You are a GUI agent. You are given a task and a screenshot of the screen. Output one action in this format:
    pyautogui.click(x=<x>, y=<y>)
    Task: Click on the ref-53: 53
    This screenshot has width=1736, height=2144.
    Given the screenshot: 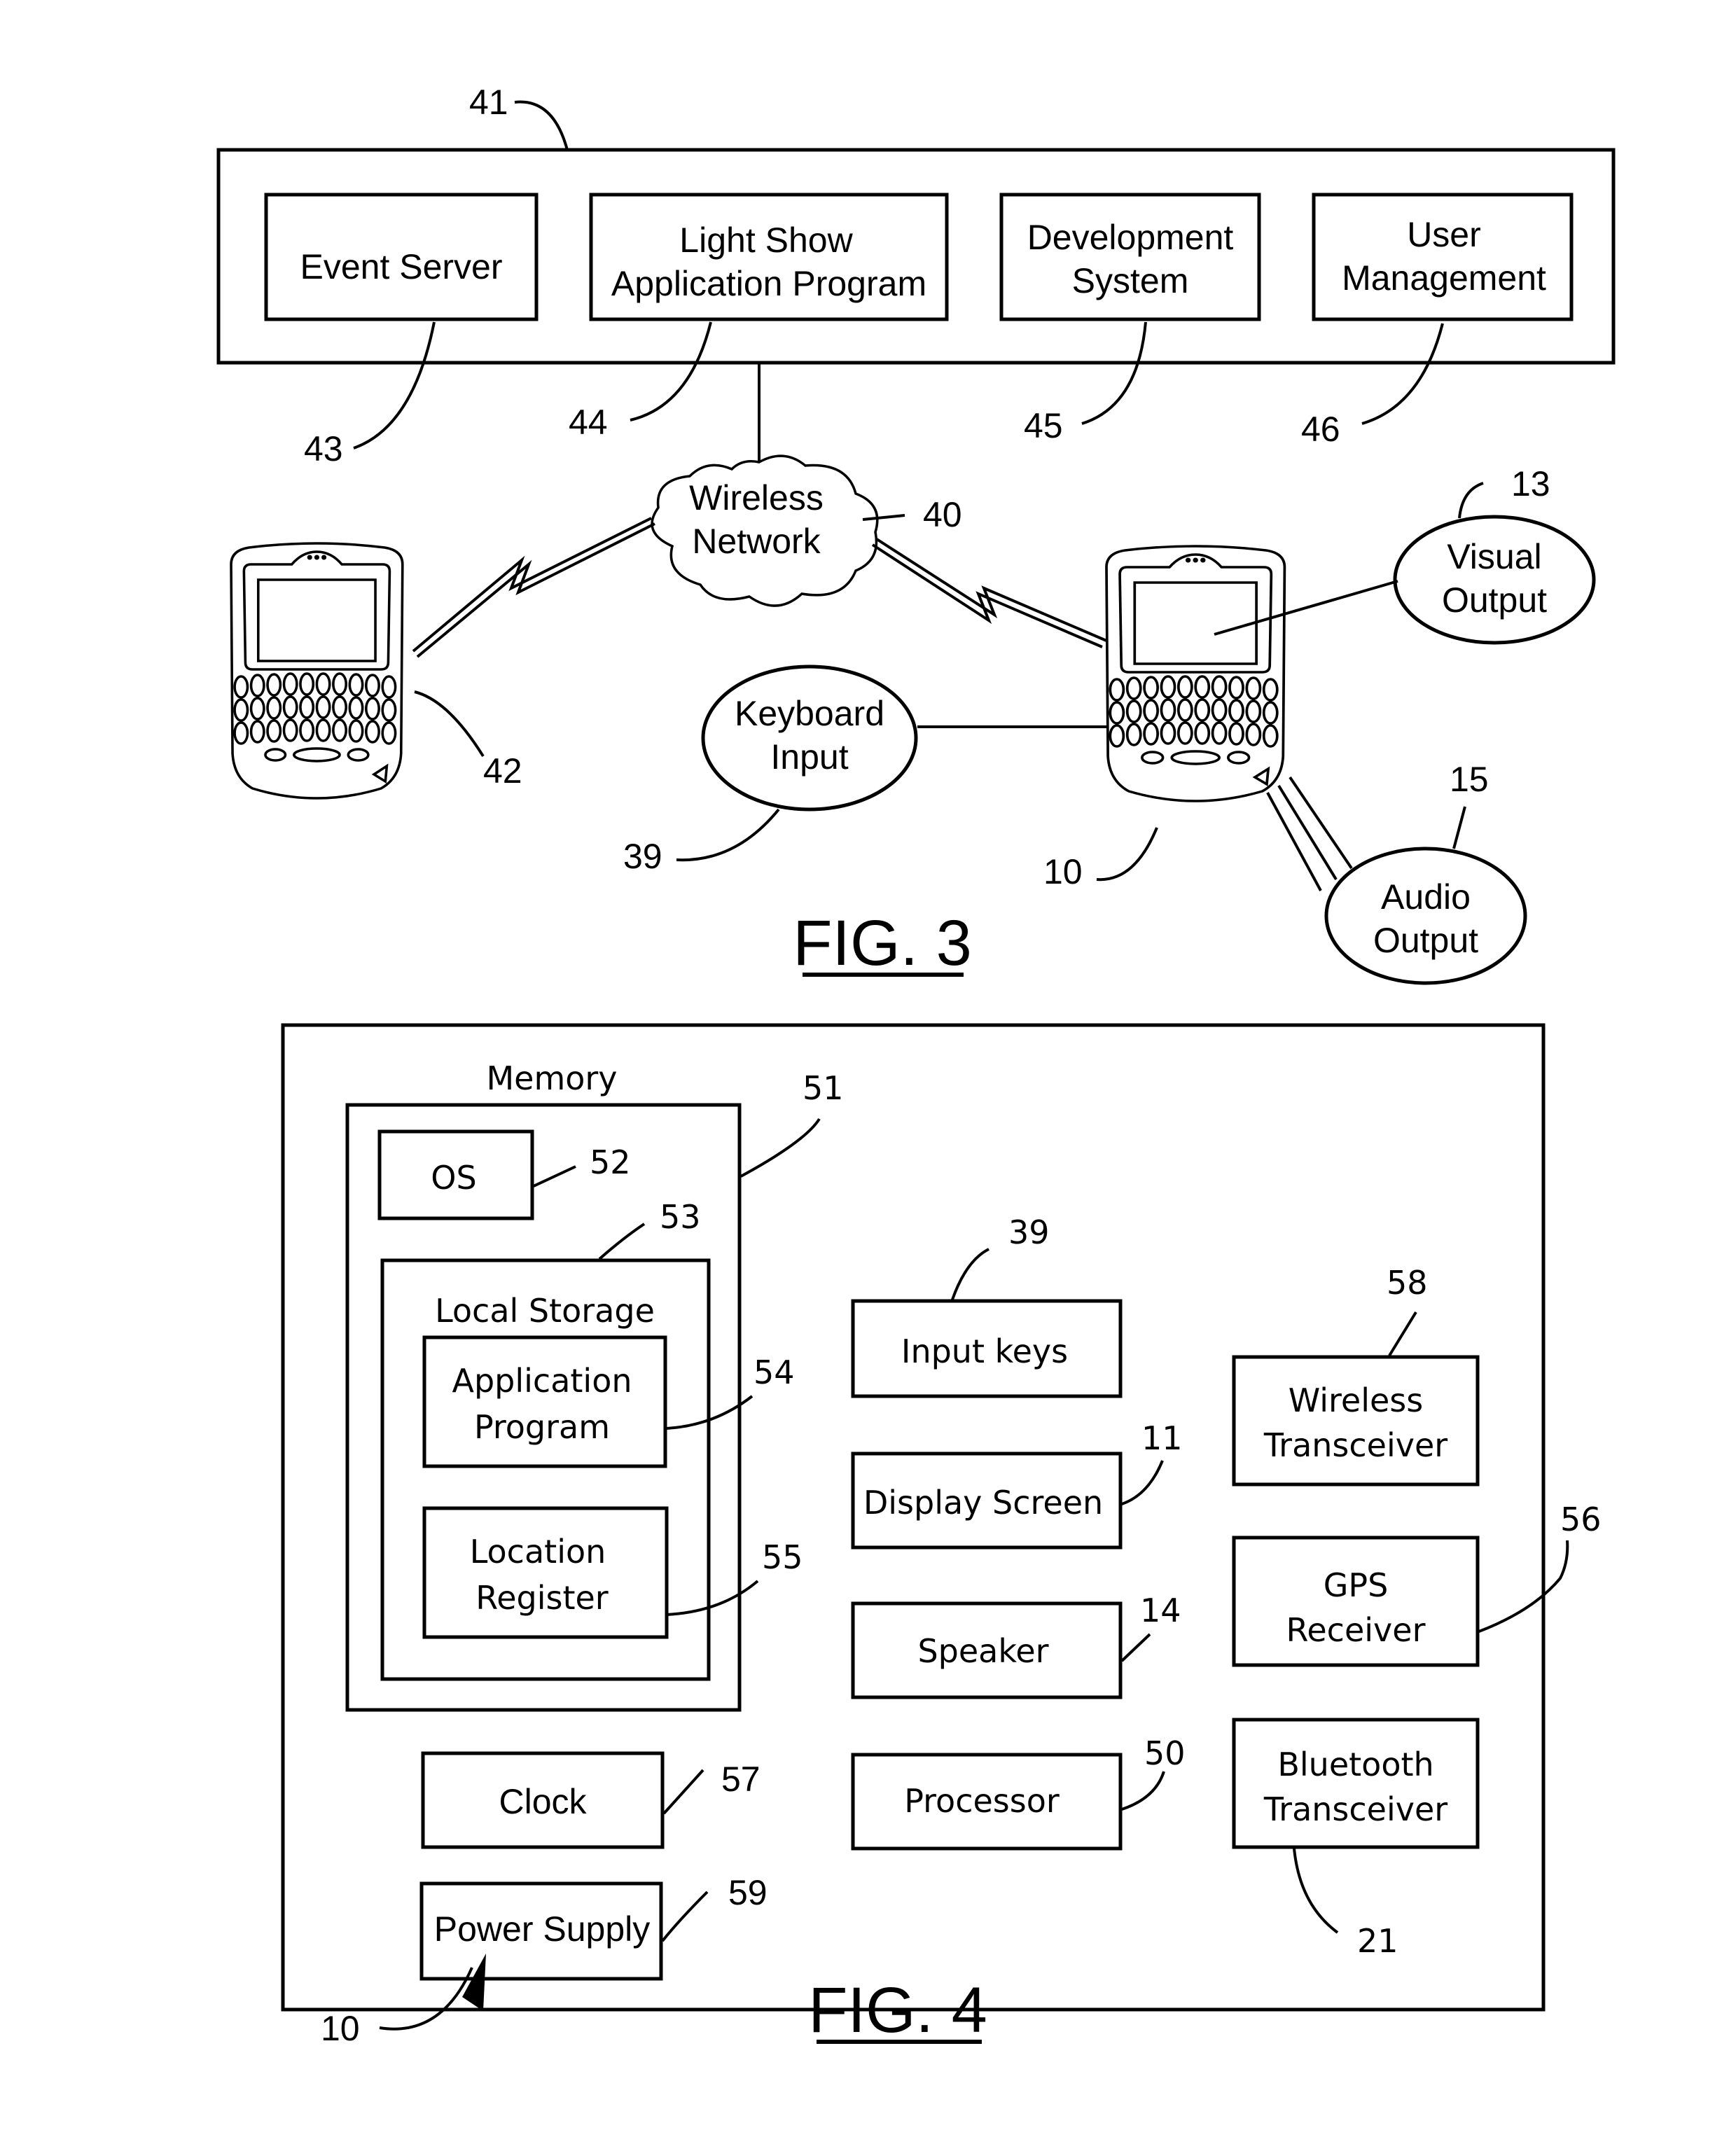 What is the action you would take?
    pyautogui.click(x=680, y=1217)
    